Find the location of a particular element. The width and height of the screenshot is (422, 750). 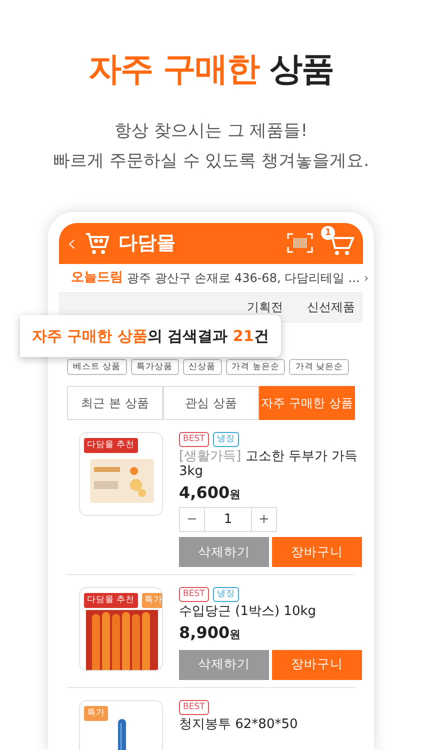

product-name: 청지봉투 62*80*50 is located at coordinates (238, 724).